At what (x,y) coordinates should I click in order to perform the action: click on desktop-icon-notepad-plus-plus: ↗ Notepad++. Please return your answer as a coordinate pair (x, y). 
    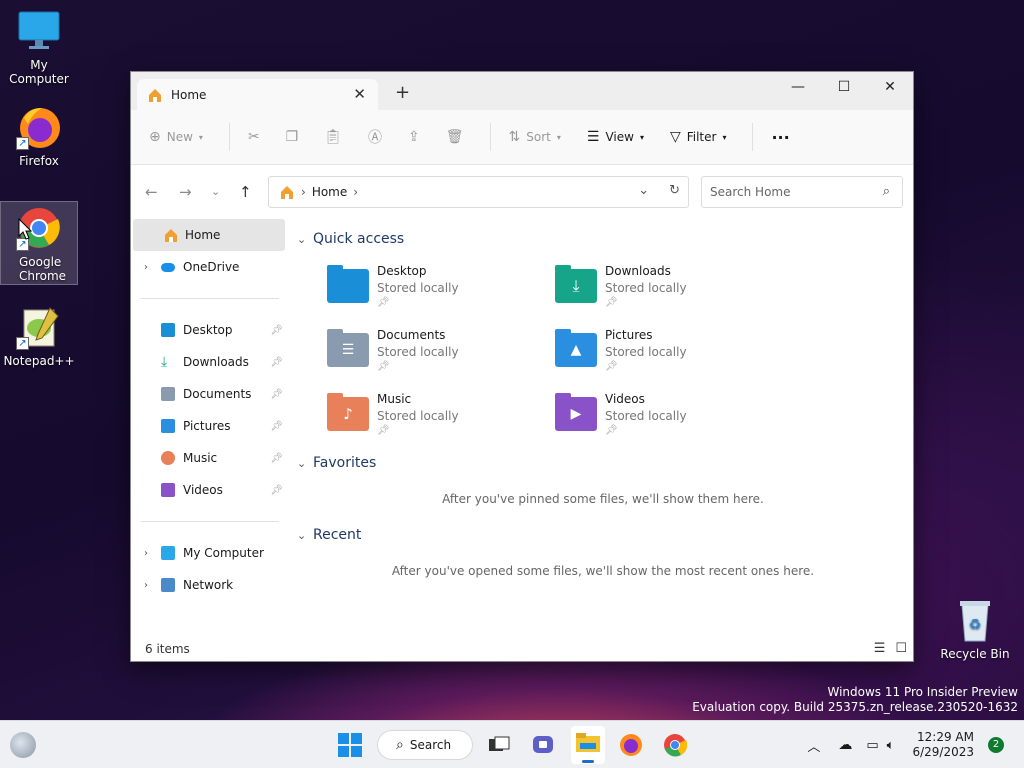
    Looking at the image, I should click on (39, 336).